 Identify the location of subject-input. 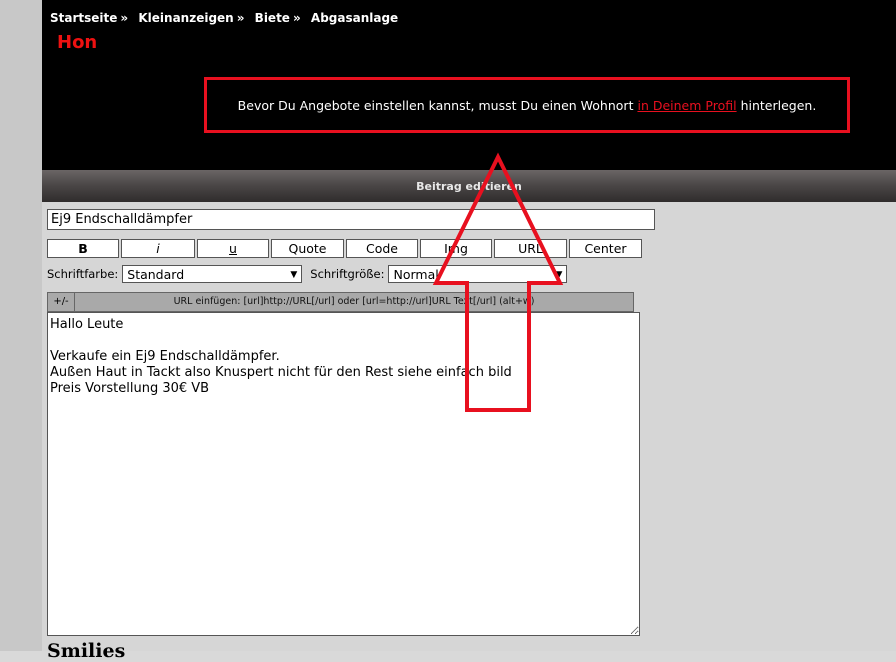
(351, 219).